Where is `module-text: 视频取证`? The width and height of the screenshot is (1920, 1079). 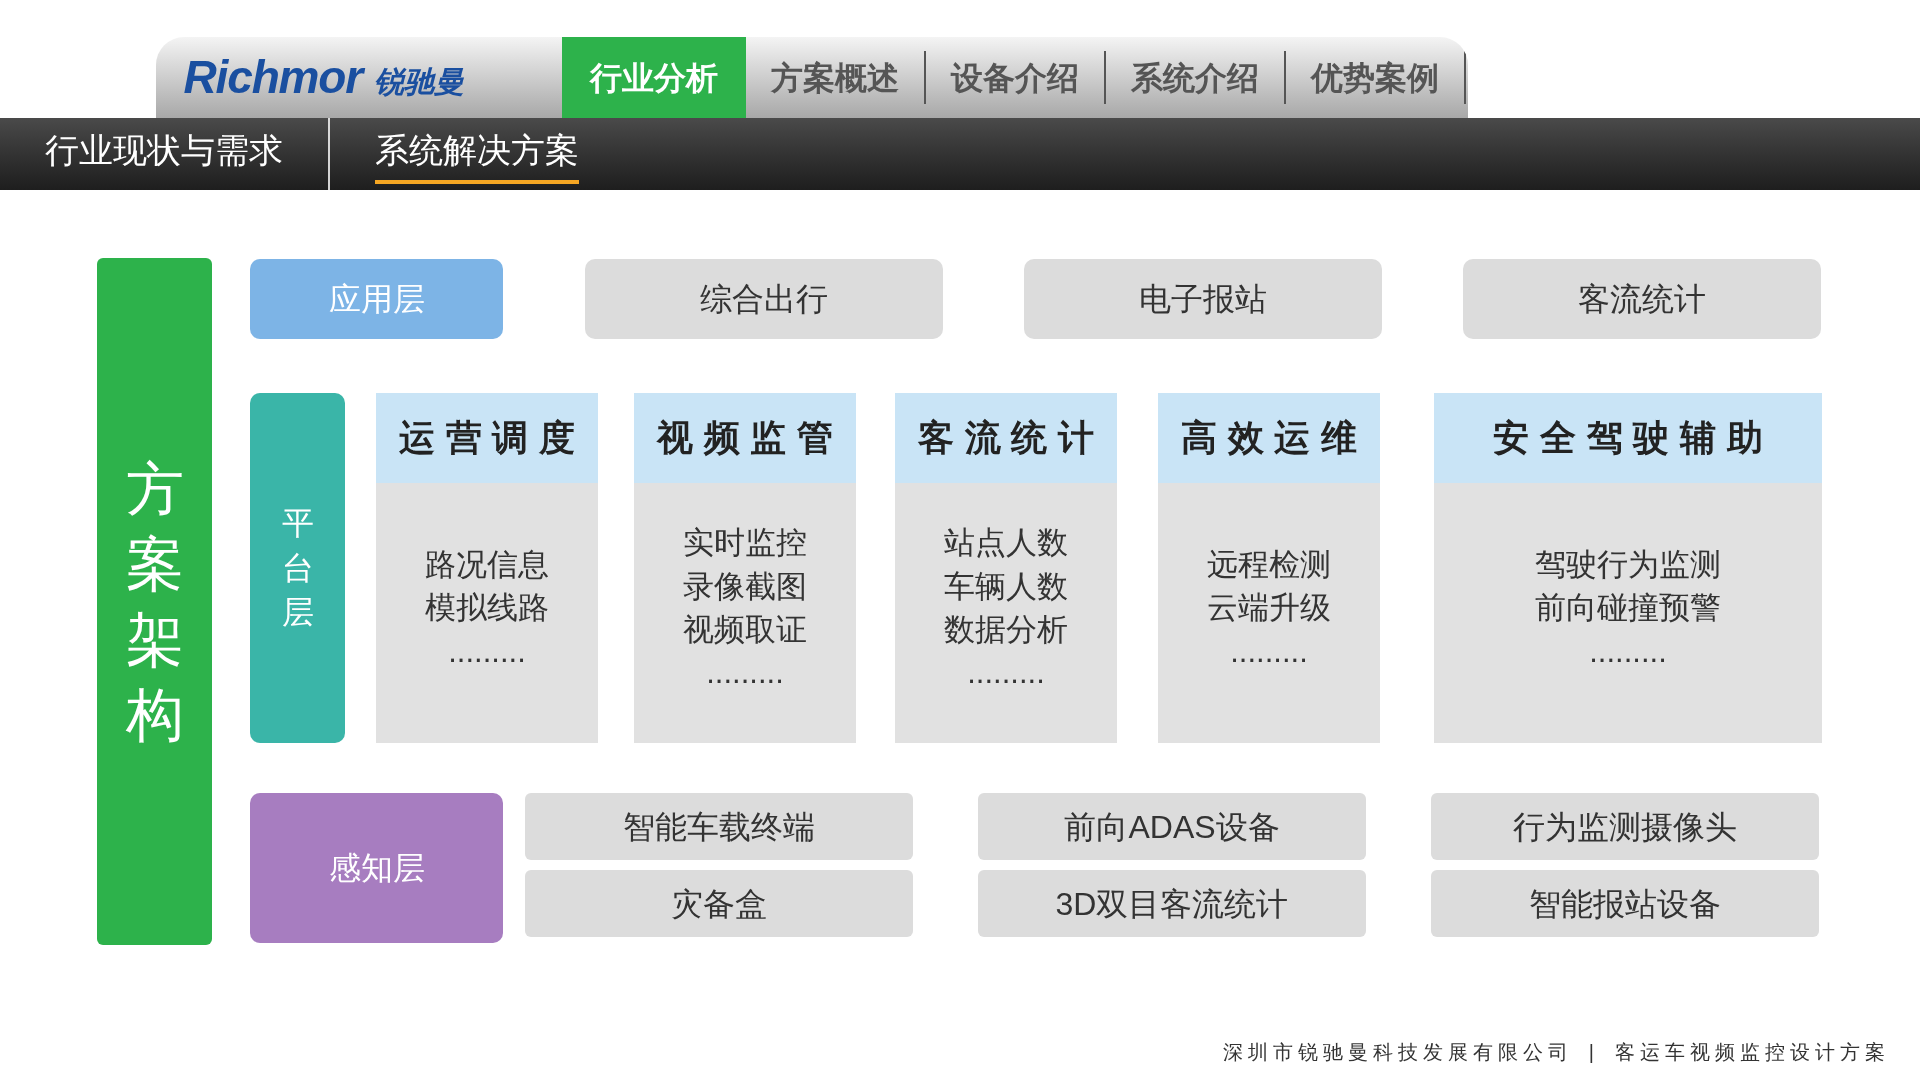
module-text: 视频取证 is located at coordinates (745, 630).